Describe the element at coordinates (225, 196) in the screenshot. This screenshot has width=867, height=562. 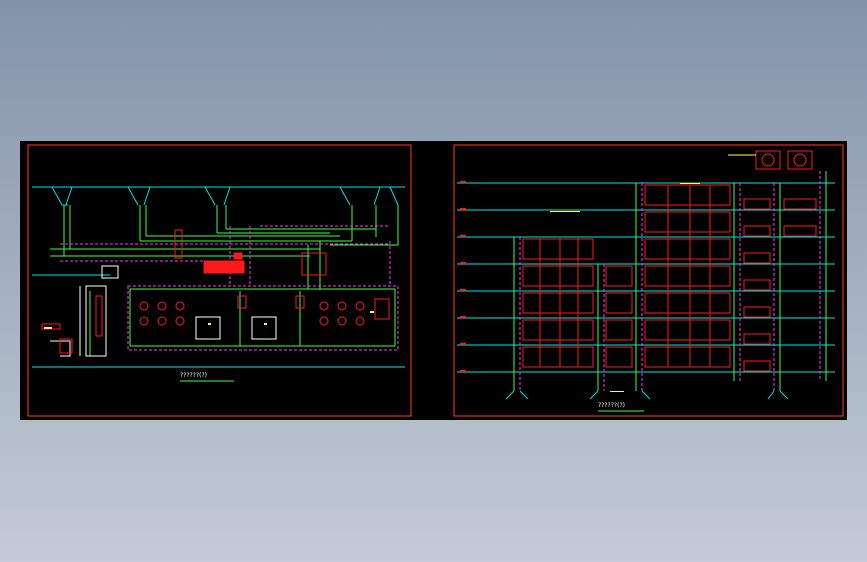
I see `left-branch-drops` at that location.